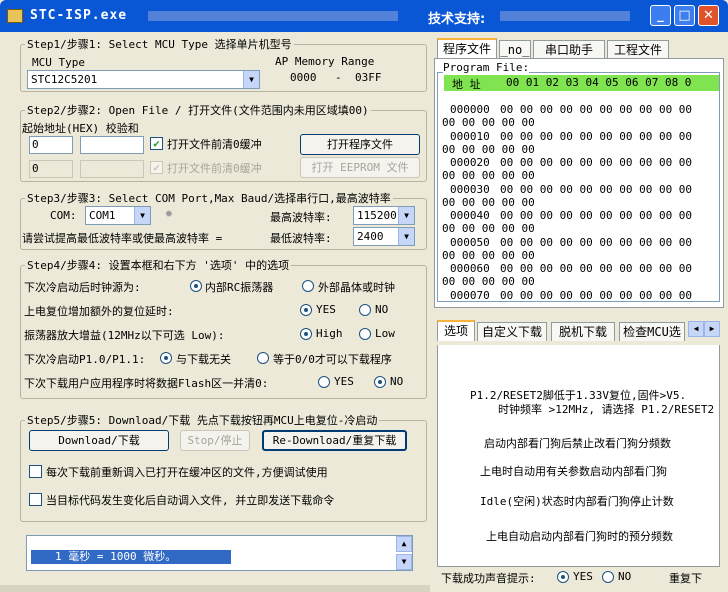  What do you see at coordinates (143, 79) in the screenshot?
I see `mcu-type-select: STC12C5201 ▼` at bounding box center [143, 79].